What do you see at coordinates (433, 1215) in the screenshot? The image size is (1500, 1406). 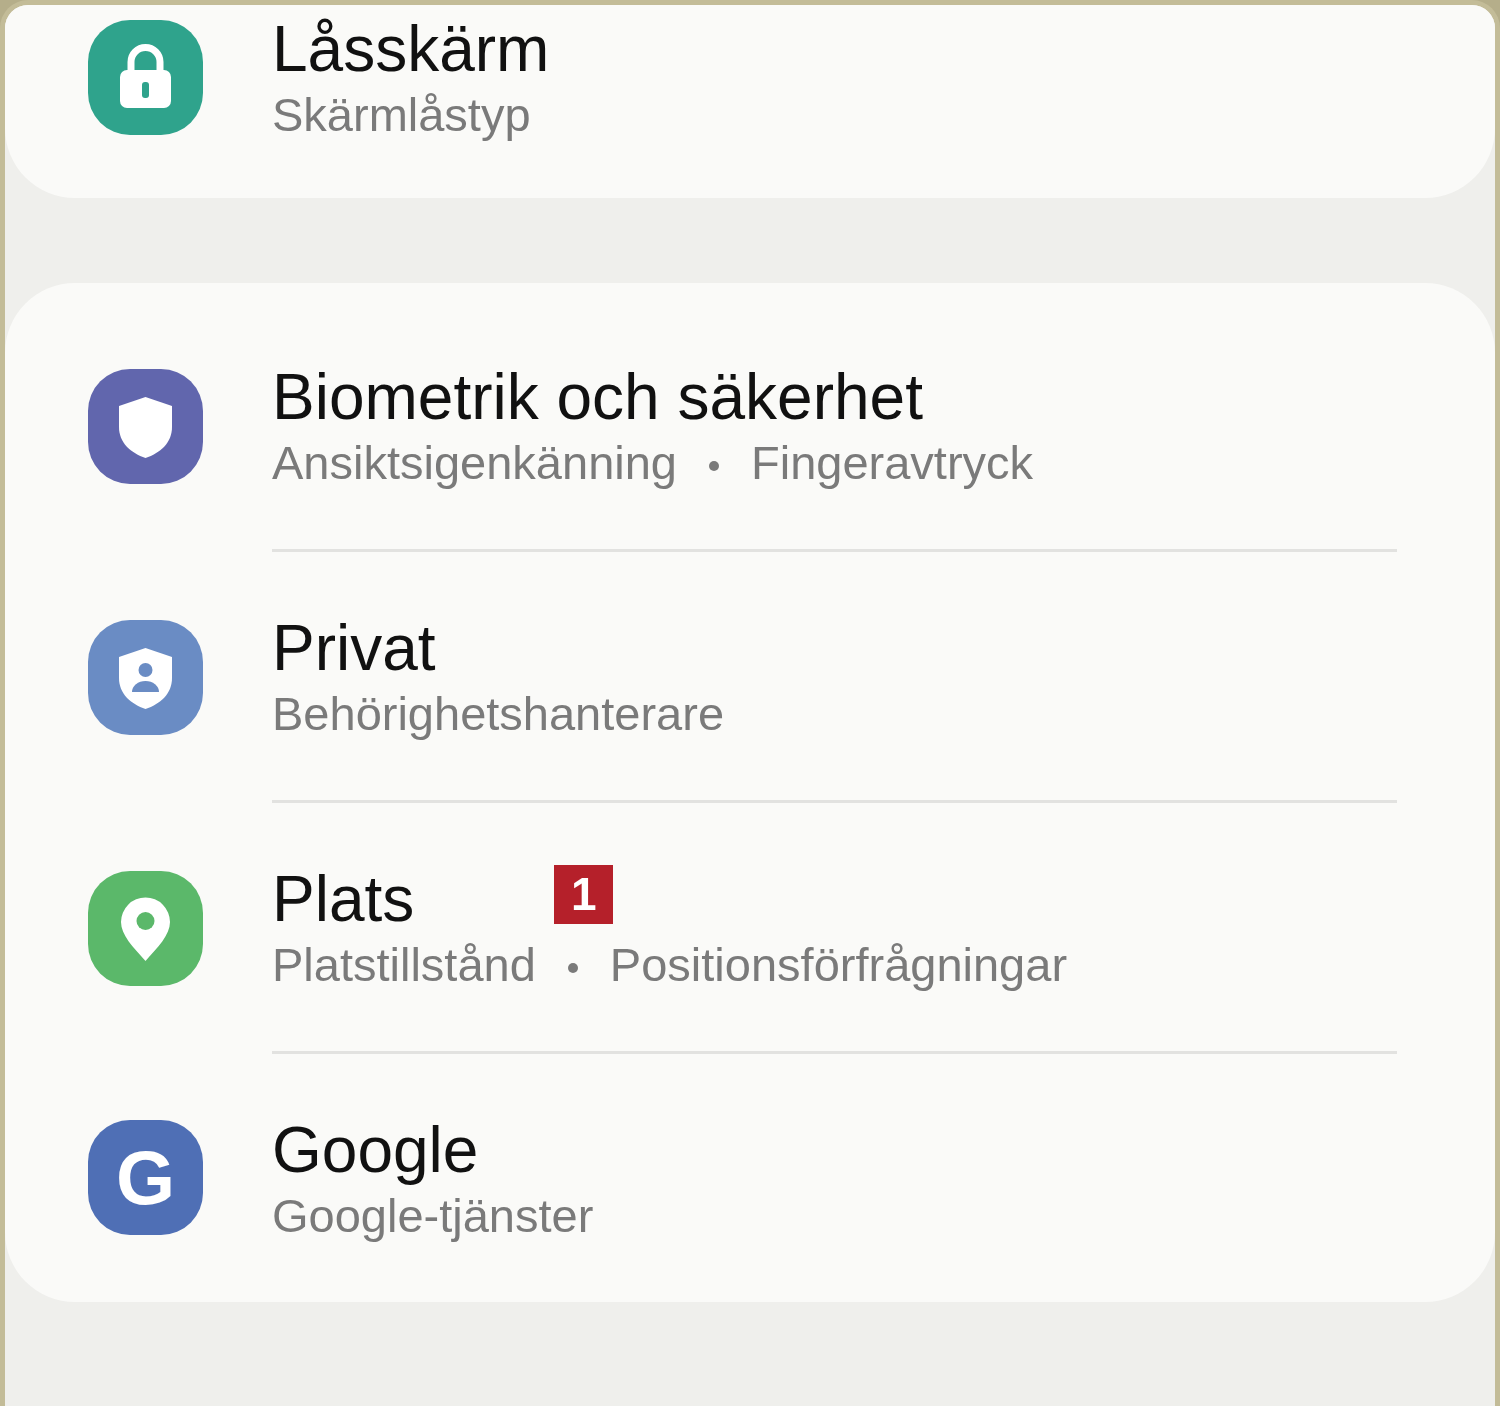 I see `setting-subtitle: Google-tjänster` at bounding box center [433, 1215].